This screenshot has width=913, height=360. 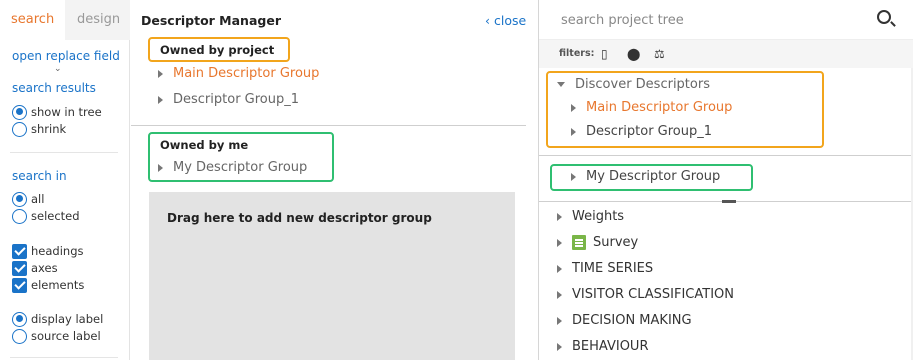 I want to click on tree-item-label: VISITOR CLASSIFICATION, so click(x=653, y=294).